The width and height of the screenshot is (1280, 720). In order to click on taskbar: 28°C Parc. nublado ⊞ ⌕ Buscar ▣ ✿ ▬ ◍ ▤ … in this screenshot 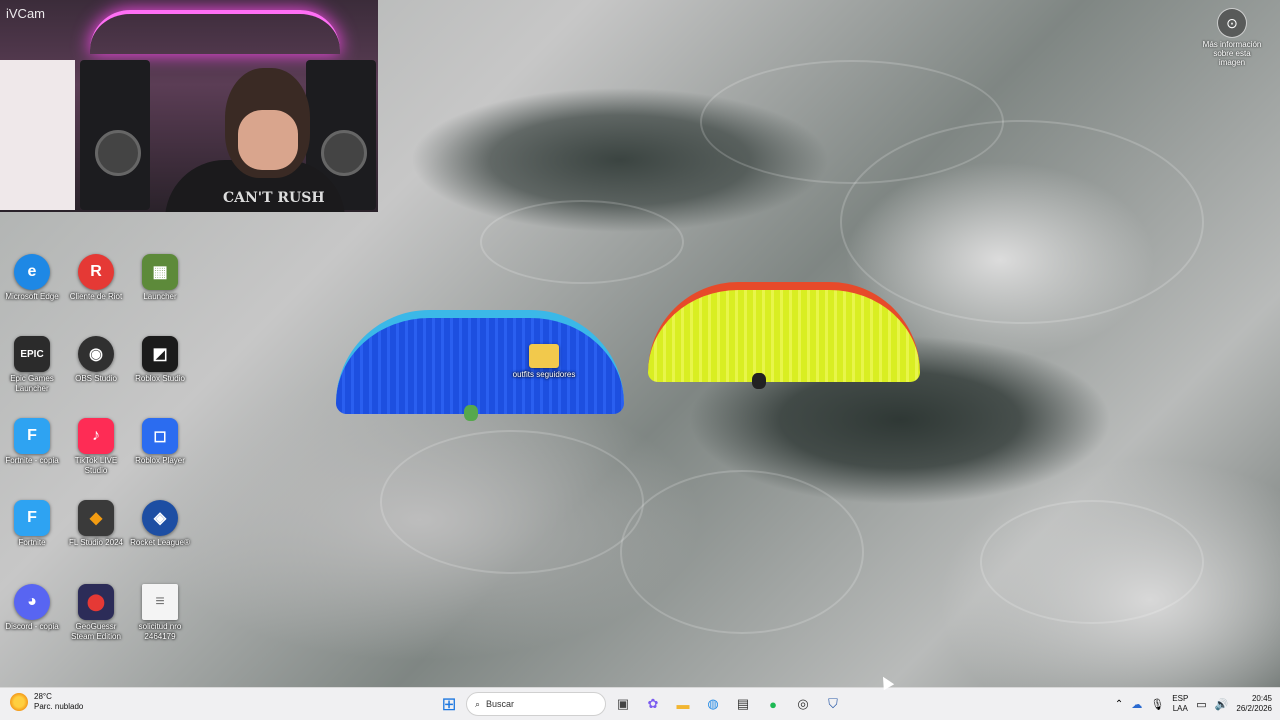, I will do `click(640, 703)`.